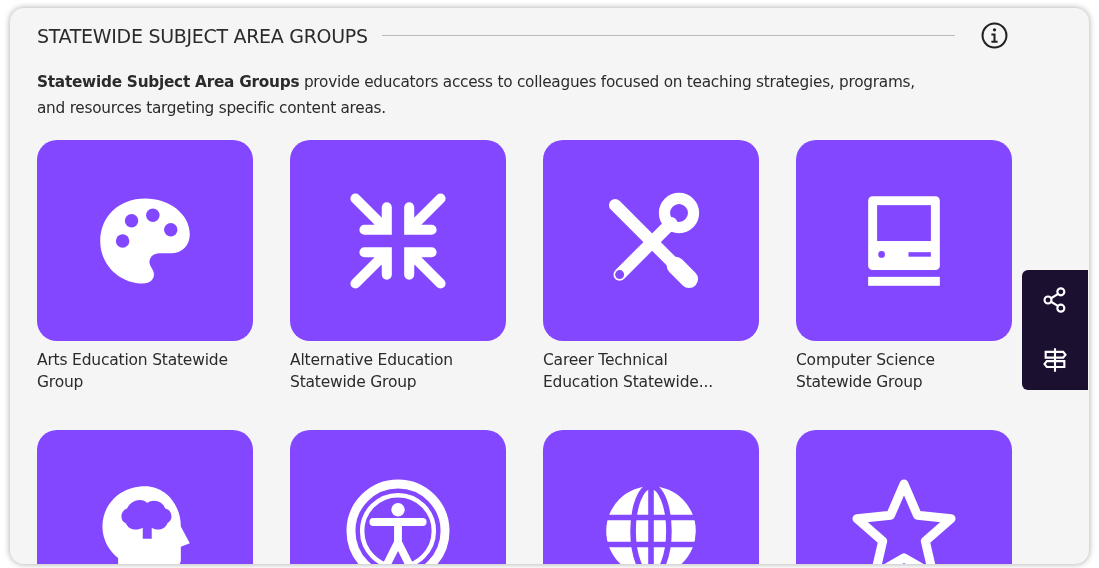 The height and width of the screenshot is (568, 1099). Describe the element at coordinates (476, 95) in the screenshot. I see `section-description: Statewide Subject Area Groups provide educators access to colleagues focused on teaching strategies, programs, and resources targeting specific content areas.` at that location.